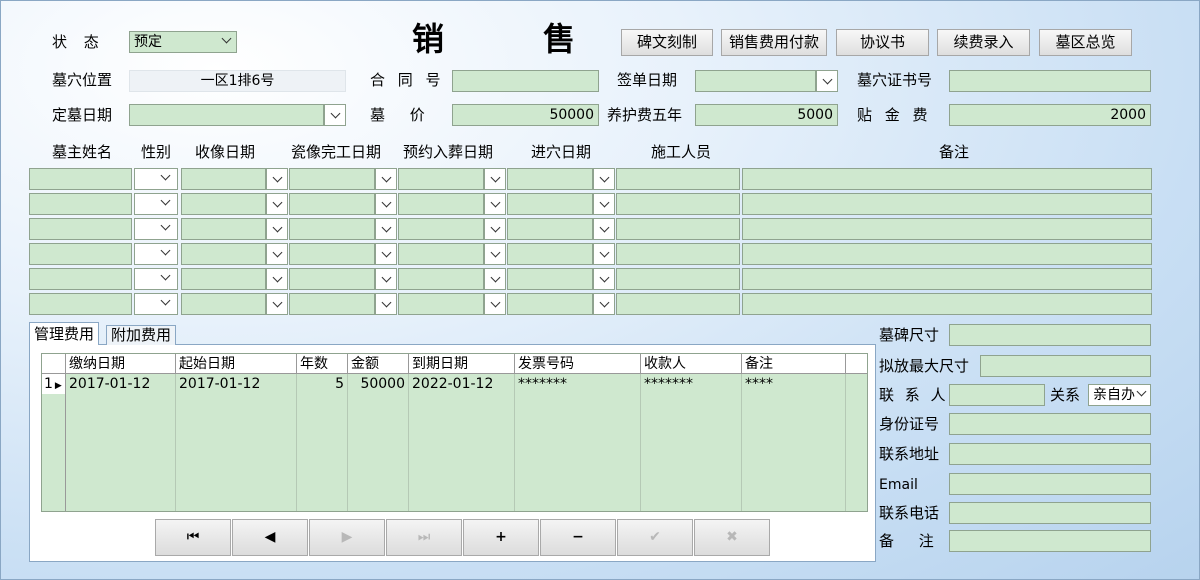  What do you see at coordinates (424, 537) in the screenshot?
I see `last-record-button: ⏭` at bounding box center [424, 537].